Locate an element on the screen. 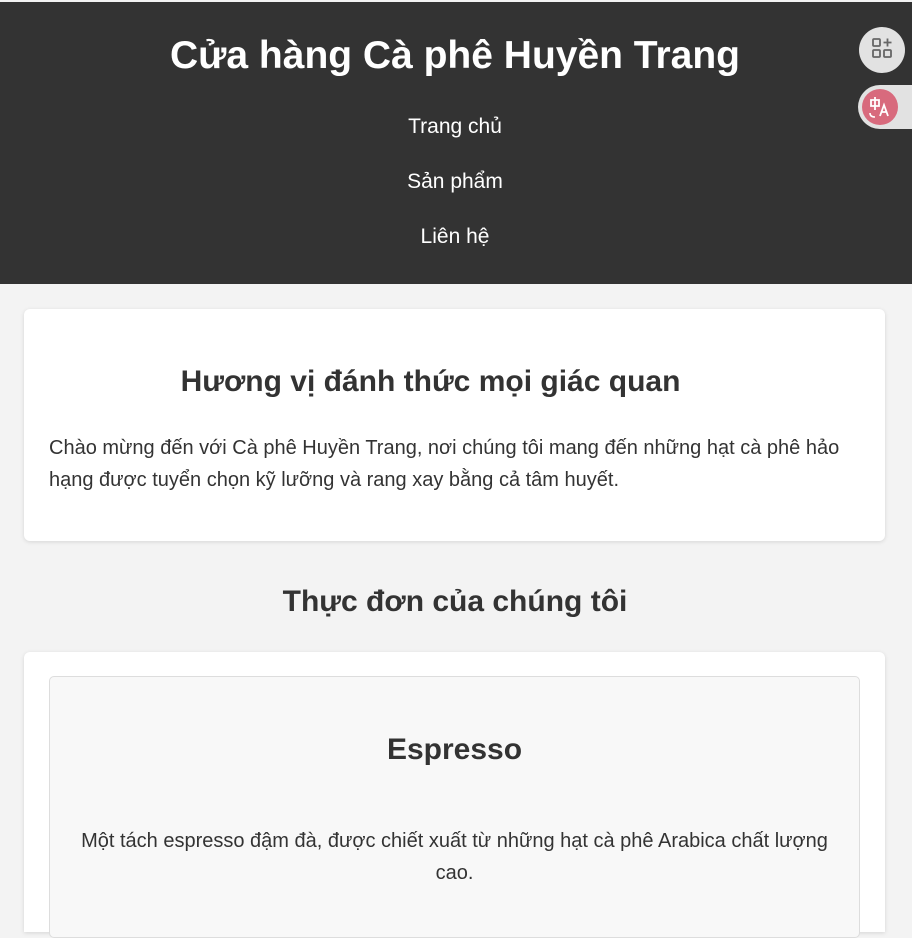 Image resolution: width=912 pixels, height=938 pixels. apps-add-button is located at coordinates (882, 50).